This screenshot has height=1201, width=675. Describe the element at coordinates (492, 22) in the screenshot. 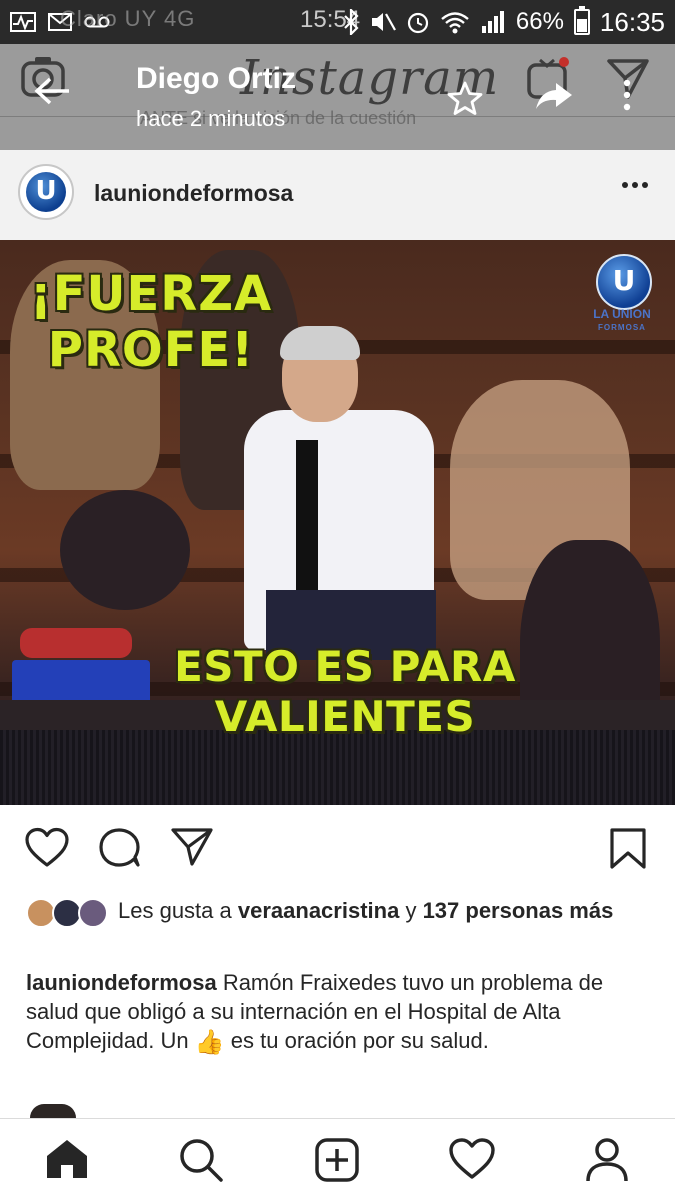

I see `signal-icon` at that location.